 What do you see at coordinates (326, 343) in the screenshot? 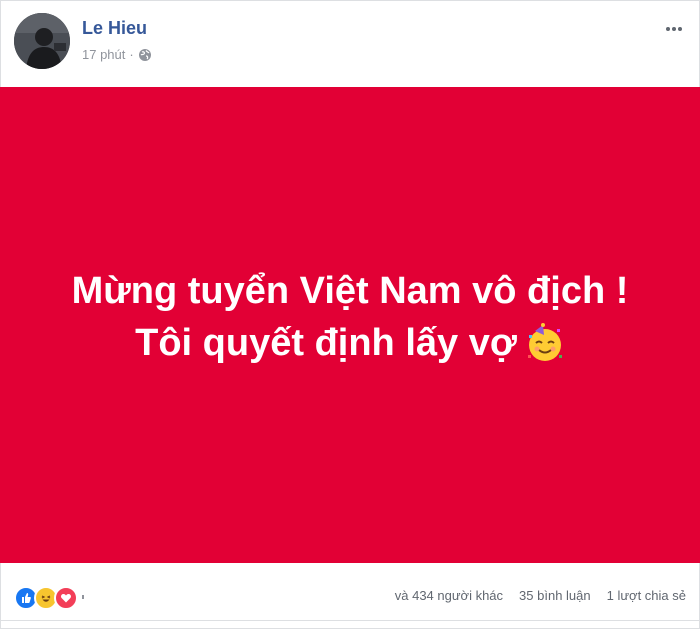
I see `message-line-2: Tôi quyết định lấy vợ` at bounding box center [326, 343].